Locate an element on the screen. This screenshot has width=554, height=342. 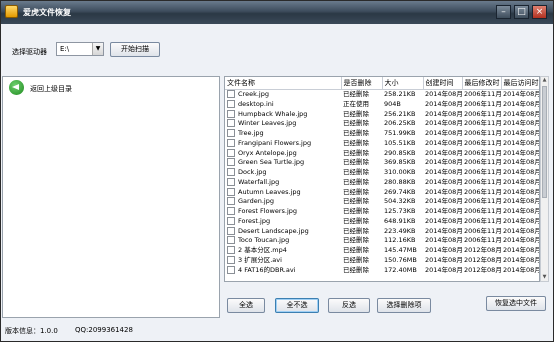
chevron-down-icon: ▼ is located at coordinates (97, 49).